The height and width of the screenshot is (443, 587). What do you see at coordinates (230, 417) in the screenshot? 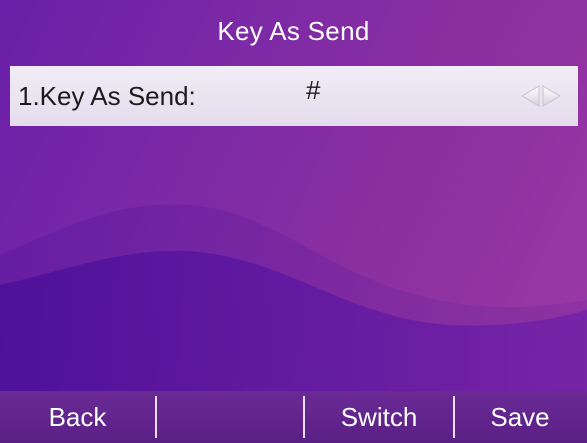
I see `empty-softkey` at bounding box center [230, 417].